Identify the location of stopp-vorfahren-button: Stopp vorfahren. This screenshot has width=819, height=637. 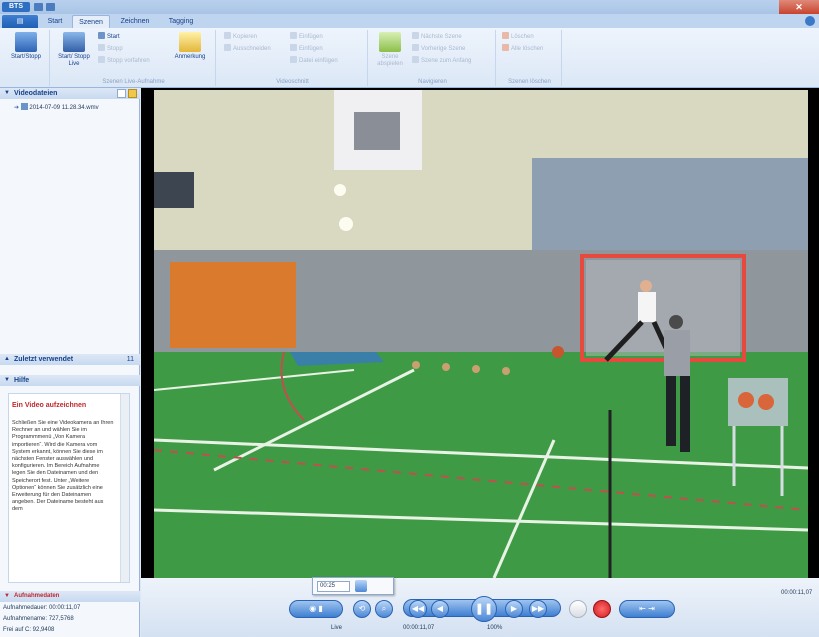
(124, 60).